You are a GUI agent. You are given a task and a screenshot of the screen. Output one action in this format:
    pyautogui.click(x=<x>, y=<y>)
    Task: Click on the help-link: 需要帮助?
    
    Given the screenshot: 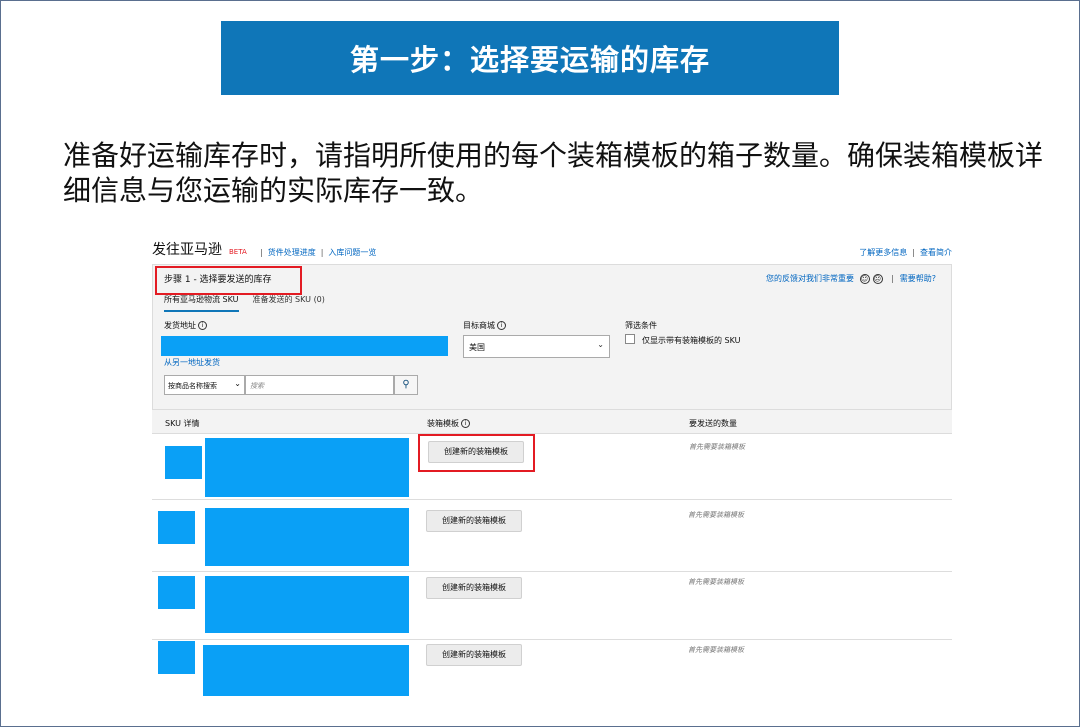 What is the action you would take?
    pyautogui.click(x=918, y=278)
    